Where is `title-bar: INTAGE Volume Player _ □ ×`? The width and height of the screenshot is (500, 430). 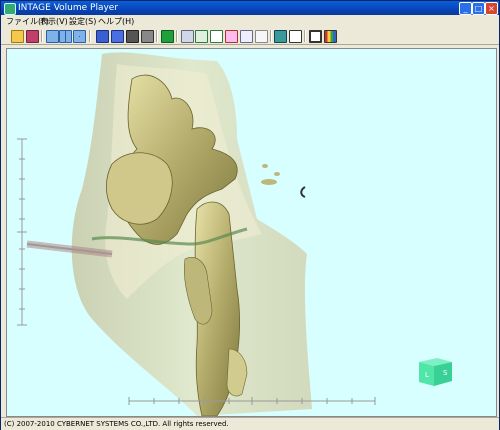 title-bar: INTAGE Volume Player _ □ × is located at coordinates (250, 8).